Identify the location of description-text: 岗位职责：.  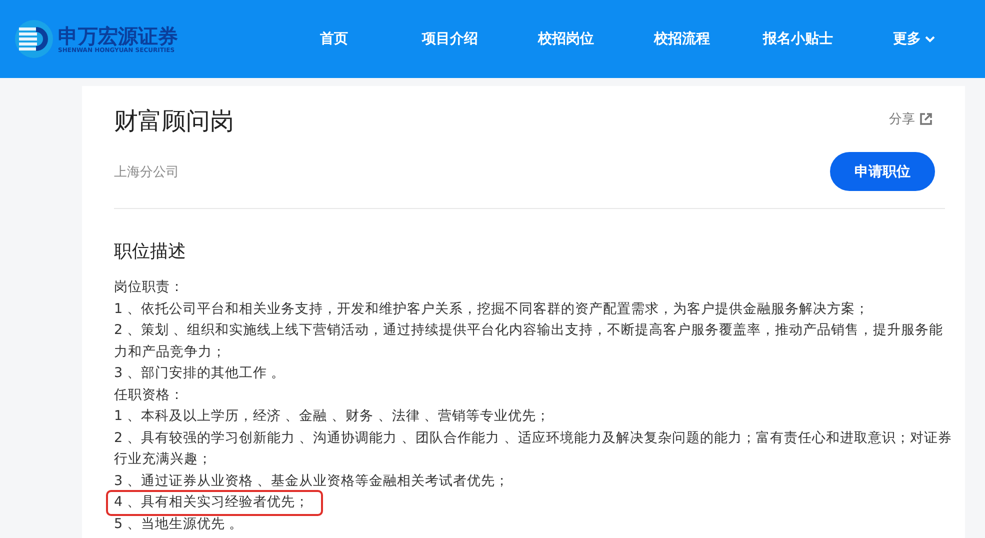
(149, 287).